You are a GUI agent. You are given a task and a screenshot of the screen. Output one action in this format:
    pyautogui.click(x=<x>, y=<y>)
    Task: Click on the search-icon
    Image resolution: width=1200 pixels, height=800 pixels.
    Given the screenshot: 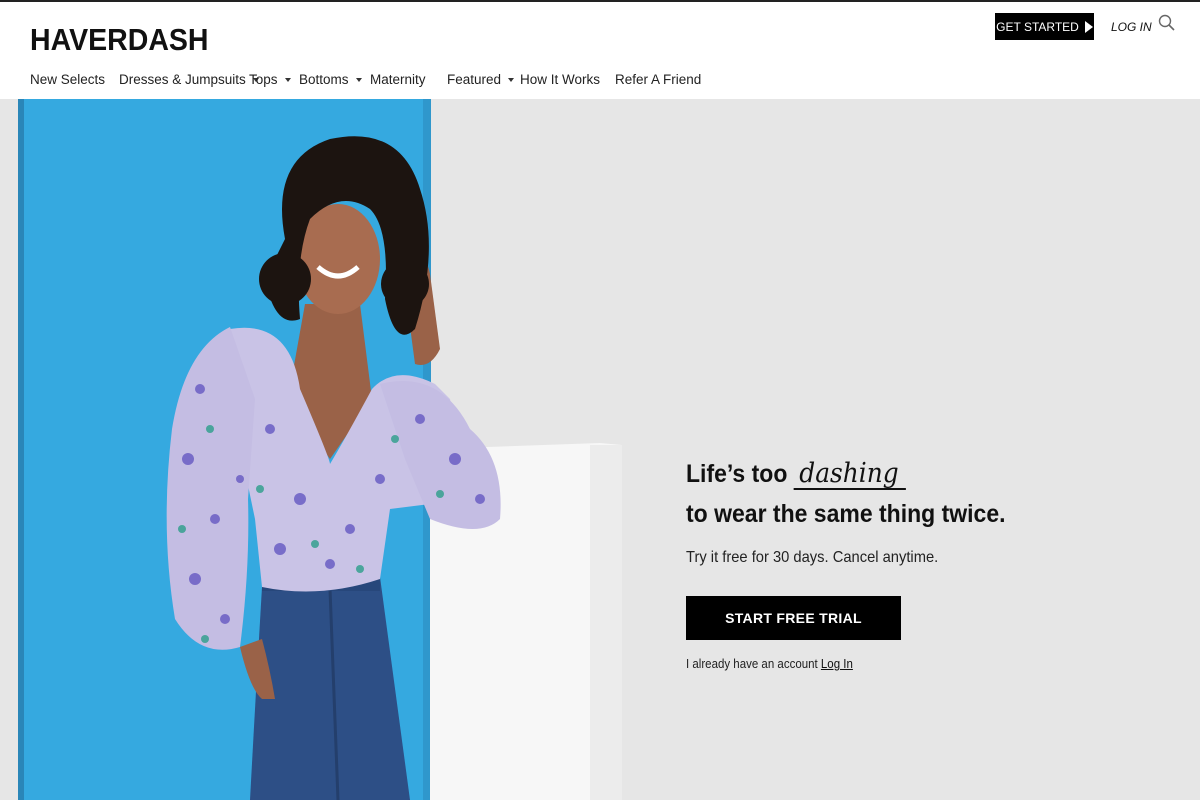 What is the action you would take?
    pyautogui.click(x=1167, y=23)
    